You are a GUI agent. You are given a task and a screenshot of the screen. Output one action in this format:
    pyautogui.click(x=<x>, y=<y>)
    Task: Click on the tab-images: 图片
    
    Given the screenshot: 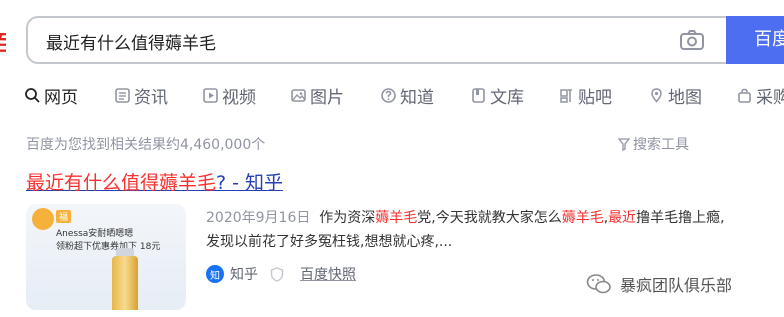 What is the action you would take?
    pyautogui.click(x=317, y=95)
    